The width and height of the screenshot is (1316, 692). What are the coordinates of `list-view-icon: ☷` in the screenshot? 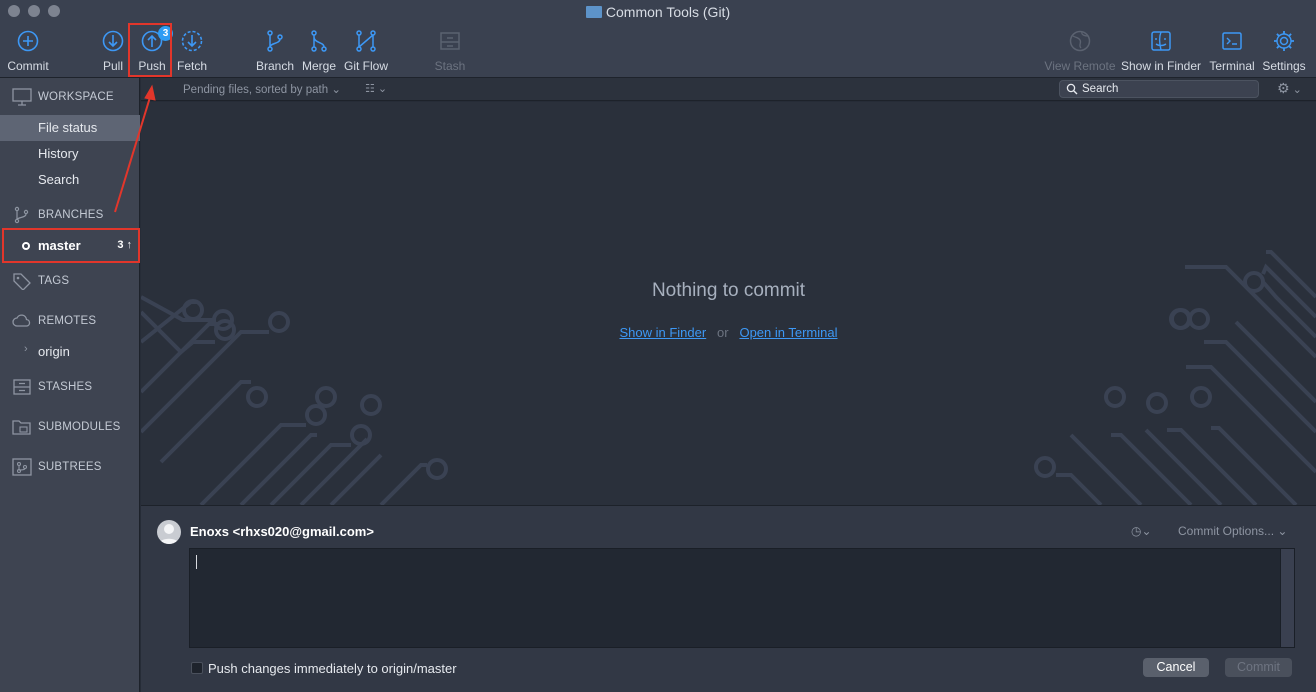 It's located at (370, 89).